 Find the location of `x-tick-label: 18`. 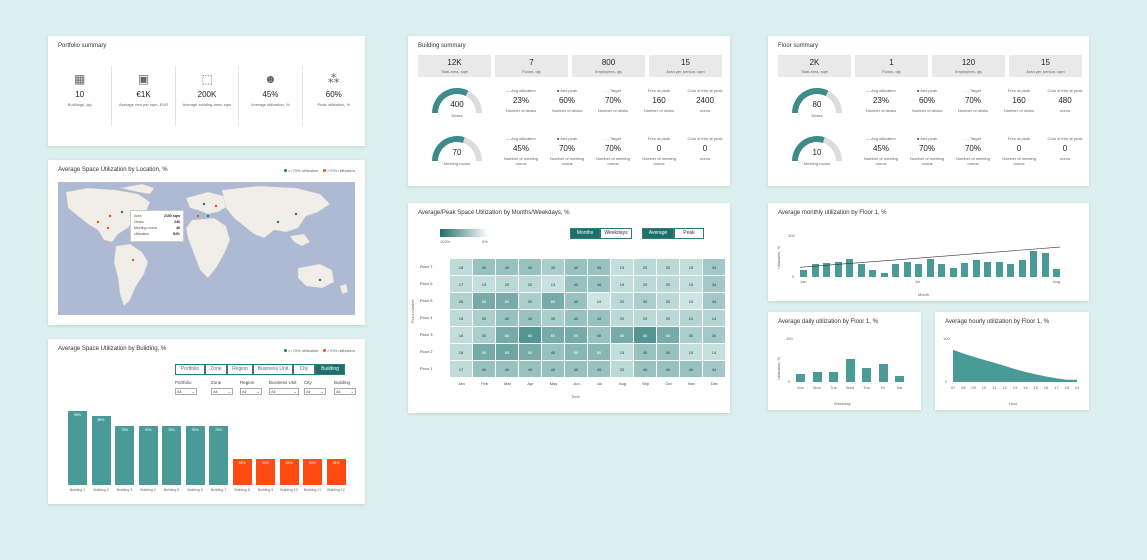

x-tick-label: 18 is located at coordinates (1066, 387).